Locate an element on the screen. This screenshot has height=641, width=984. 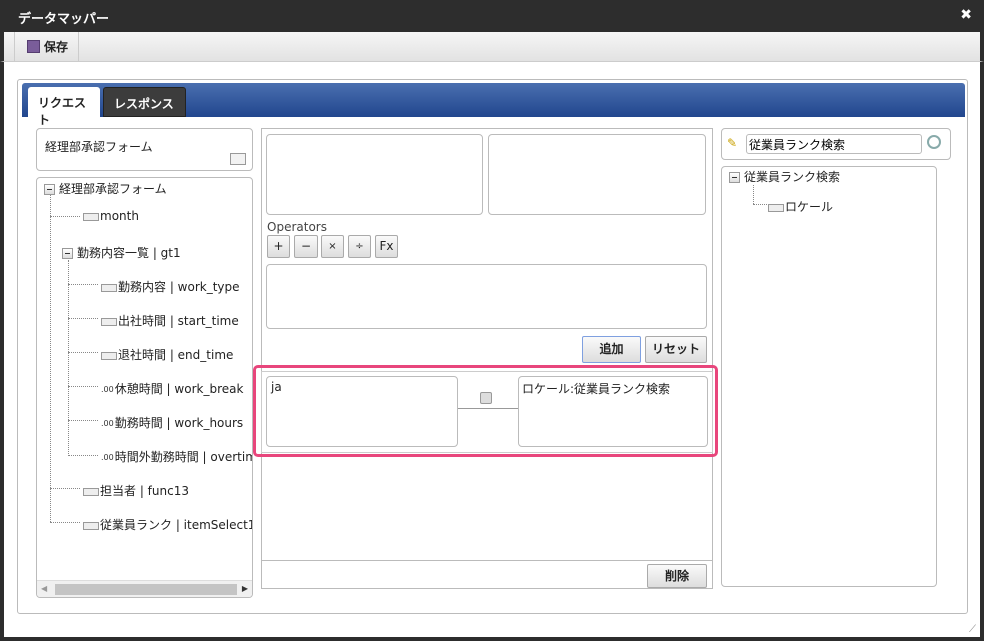
response-tree: 従業員ランク検索 ロケール is located at coordinates (829, 376).